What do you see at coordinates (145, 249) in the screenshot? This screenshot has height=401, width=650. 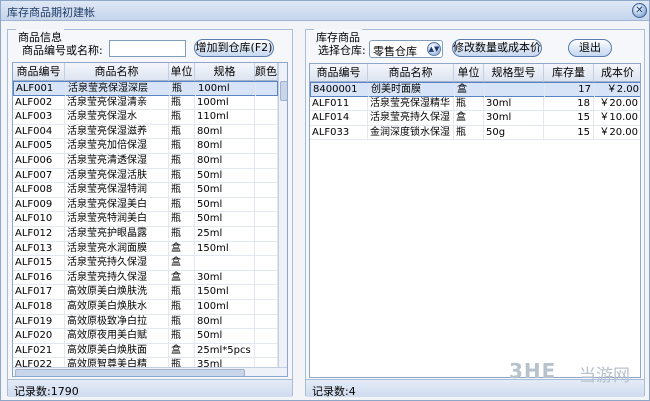 I see `table-row: ALF013活泉莹亮水润面膜盒150ml` at bounding box center [145, 249].